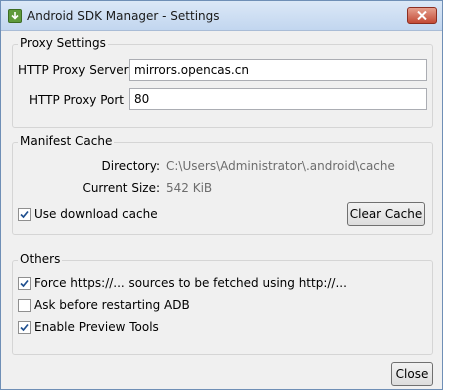 The image size is (455, 390). I want to click on title-bar: Android SDK Manager - Settings, so click(221, 16).